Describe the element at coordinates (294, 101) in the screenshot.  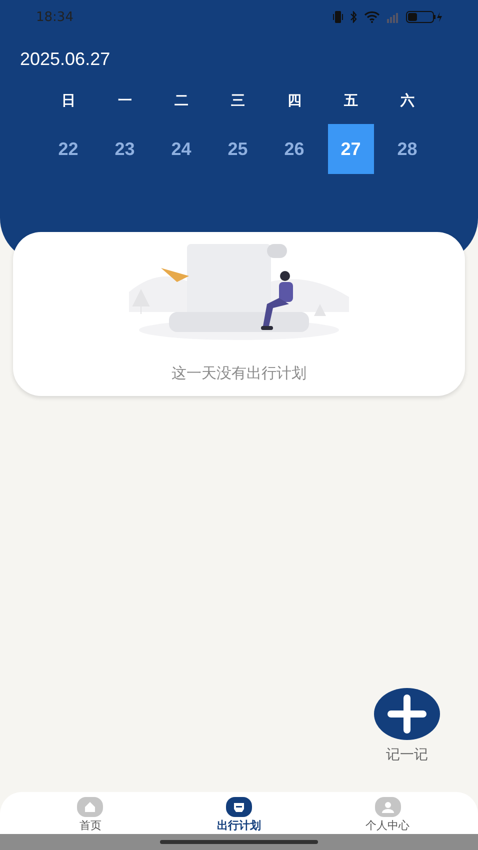
I see `weekday-label: 四` at that location.